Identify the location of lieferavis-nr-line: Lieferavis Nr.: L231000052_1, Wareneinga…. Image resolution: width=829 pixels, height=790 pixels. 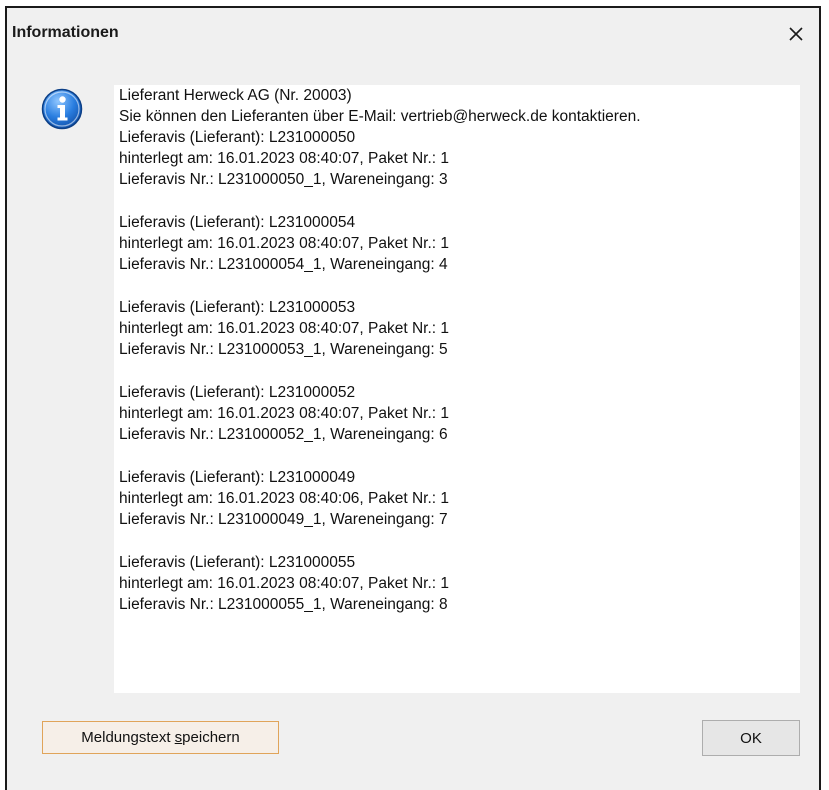
(283, 434).